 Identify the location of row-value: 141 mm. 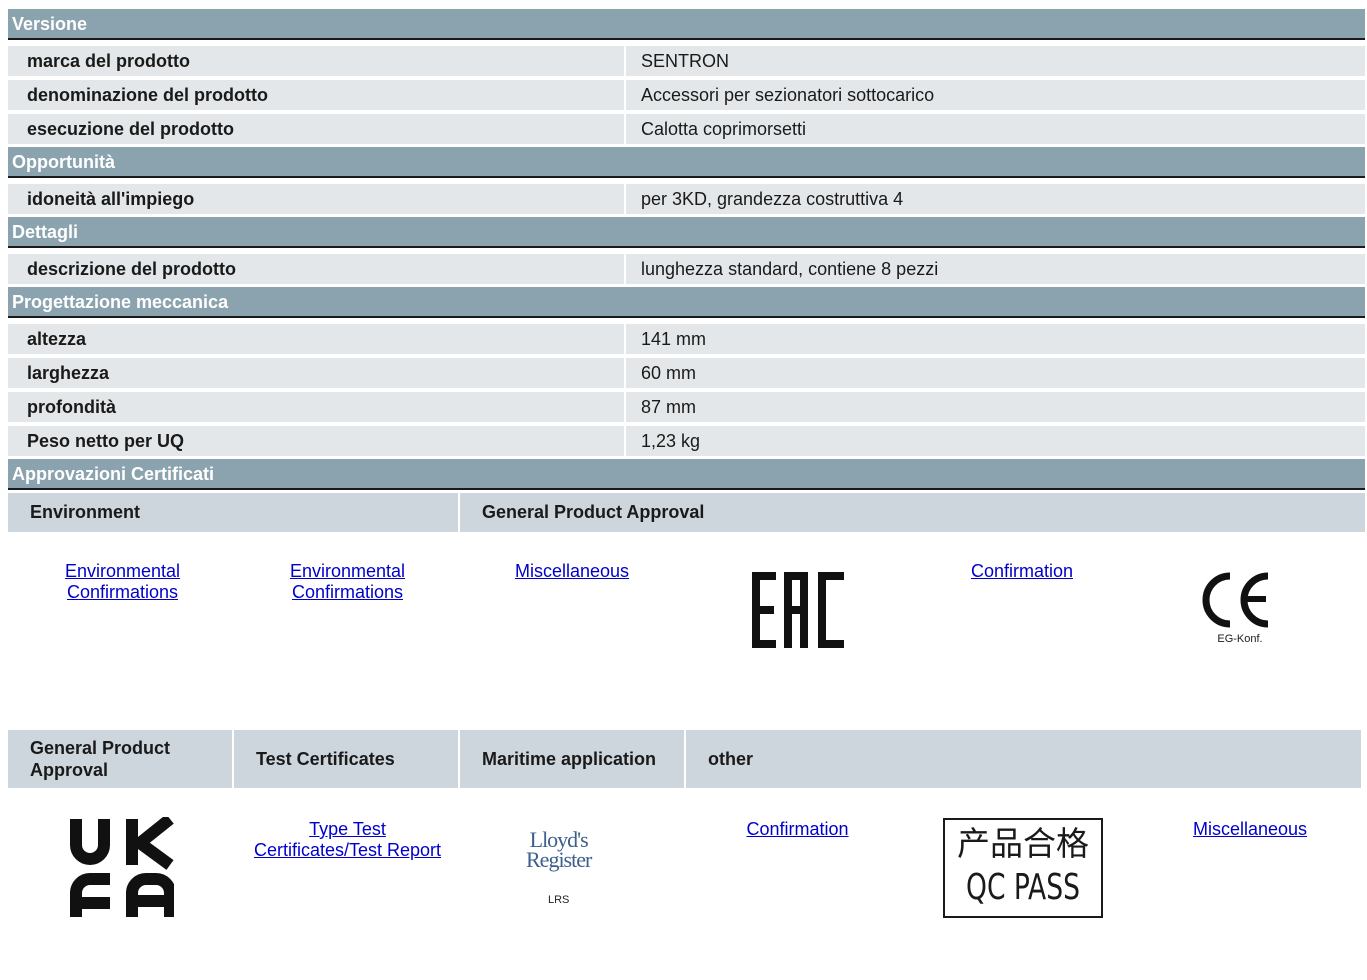
(995, 339).